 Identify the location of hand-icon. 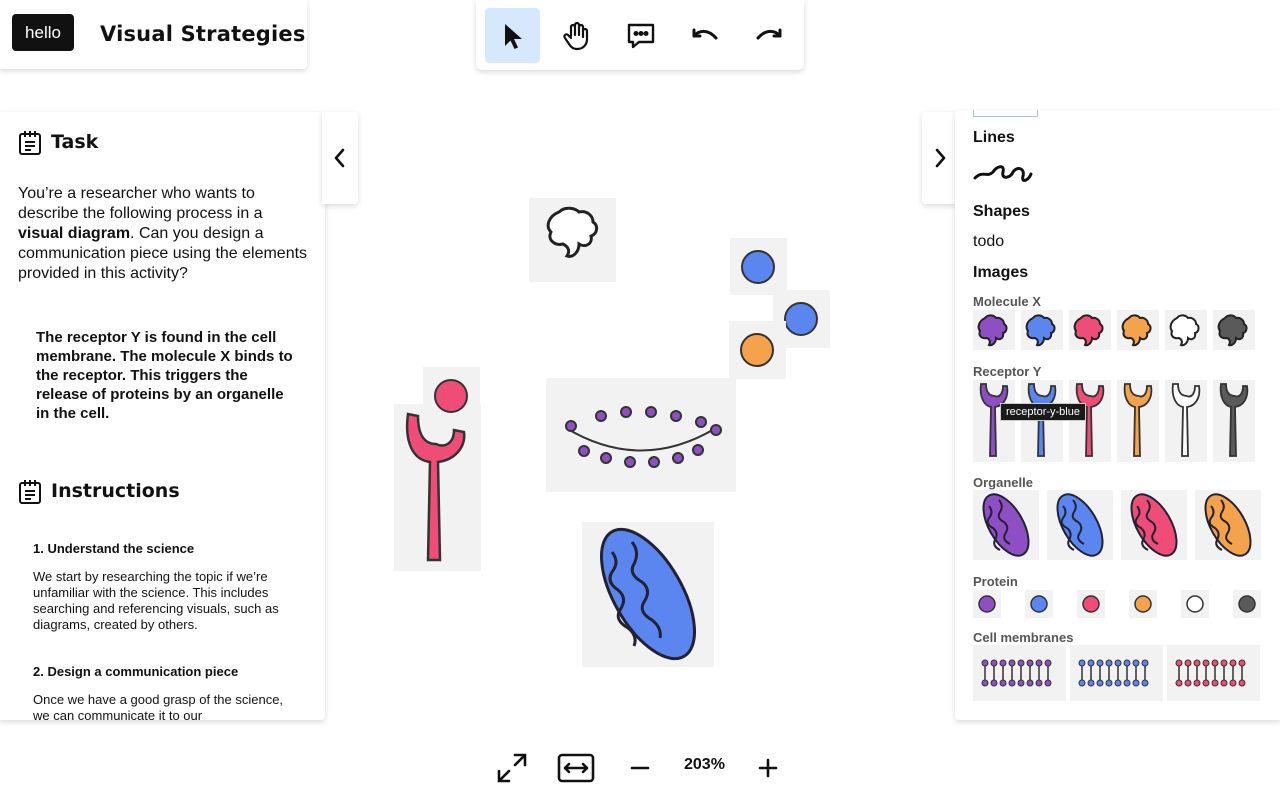
(575, 35).